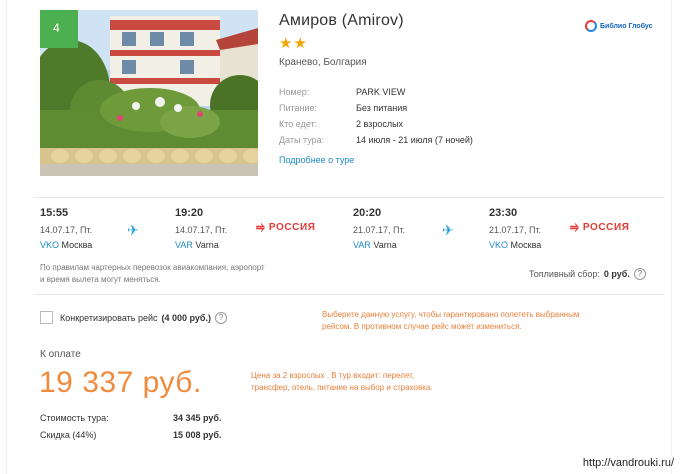 The image size is (681, 474). What do you see at coordinates (591, 26) in the screenshot?
I see `globe-icon` at bounding box center [591, 26].